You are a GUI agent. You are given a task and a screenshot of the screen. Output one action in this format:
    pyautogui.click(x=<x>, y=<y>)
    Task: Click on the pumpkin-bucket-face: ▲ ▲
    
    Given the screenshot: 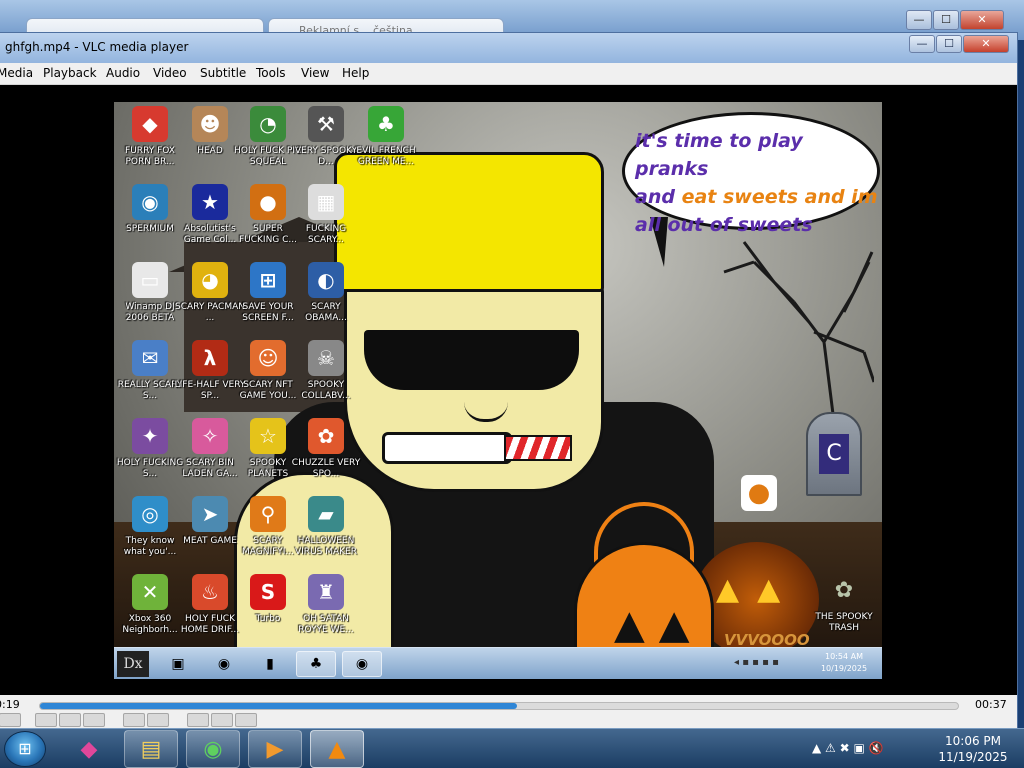 What is the action you would take?
    pyautogui.click(x=652, y=625)
    